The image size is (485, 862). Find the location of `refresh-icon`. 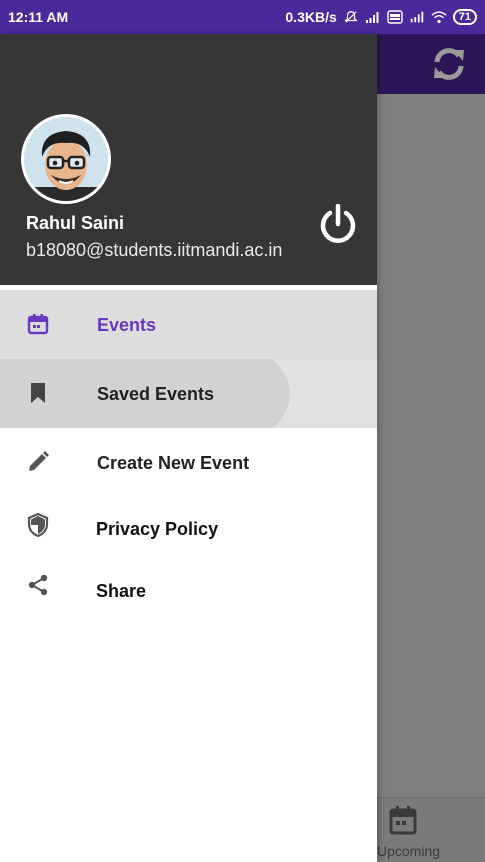

refresh-icon is located at coordinates (449, 64).